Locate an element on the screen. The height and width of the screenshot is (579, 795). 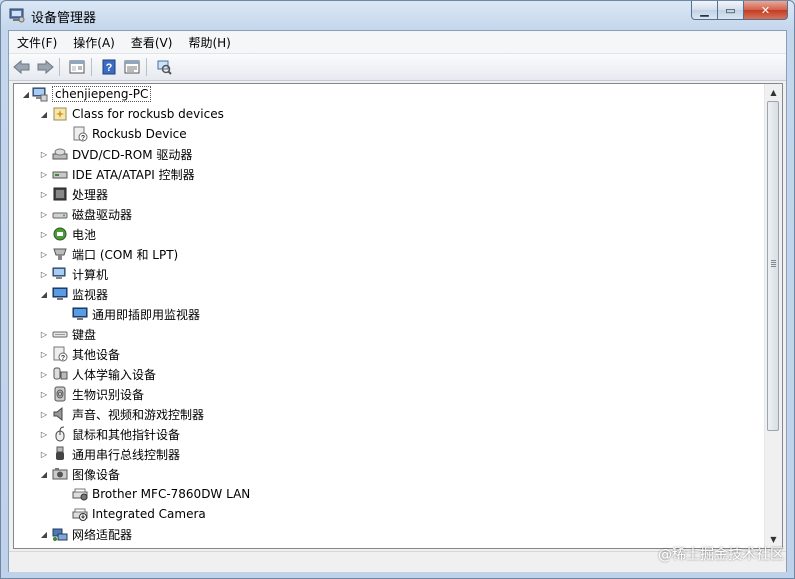
scroll-grip-icon is located at coordinates (773, 263).